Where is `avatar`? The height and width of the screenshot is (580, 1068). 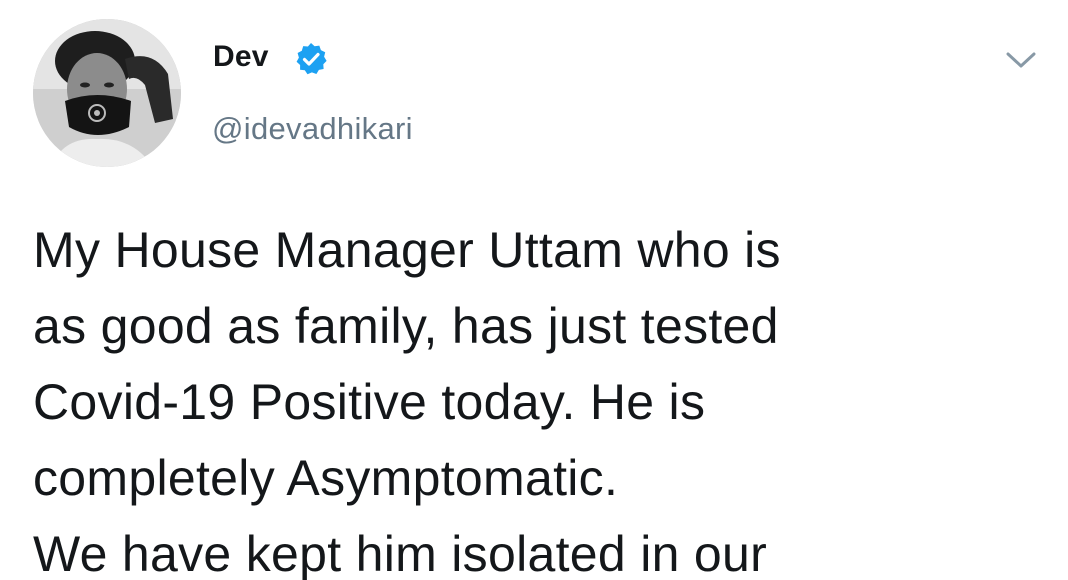 avatar is located at coordinates (107, 93).